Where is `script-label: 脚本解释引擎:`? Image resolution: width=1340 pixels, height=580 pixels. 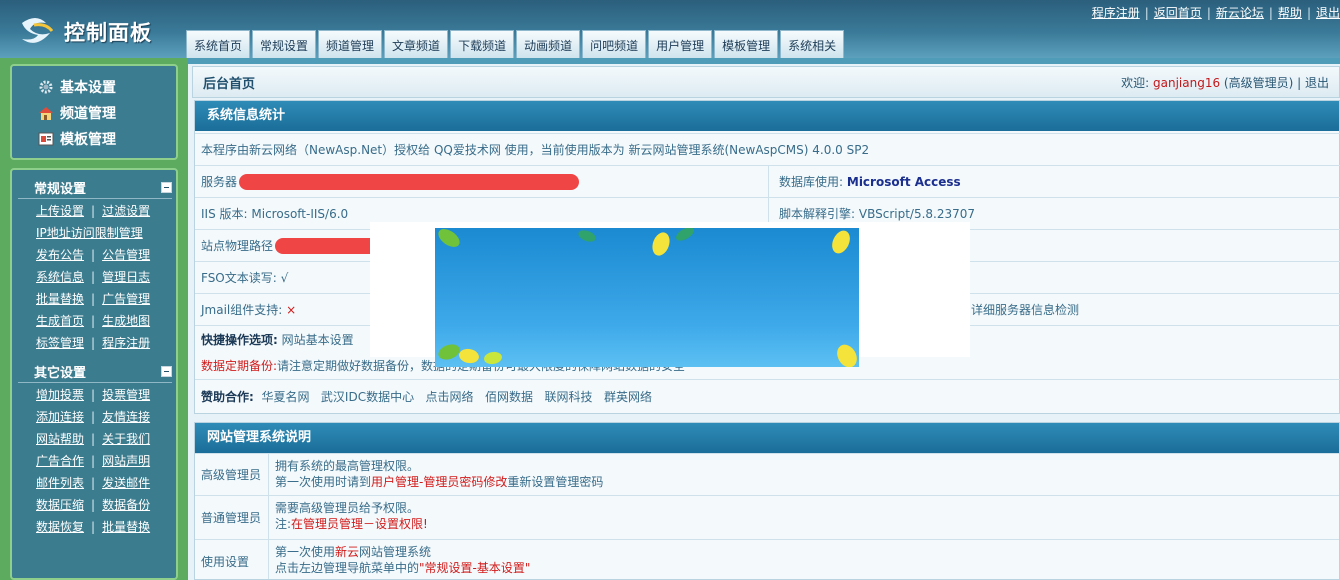
script-label: 脚本解释引擎: is located at coordinates (817, 214).